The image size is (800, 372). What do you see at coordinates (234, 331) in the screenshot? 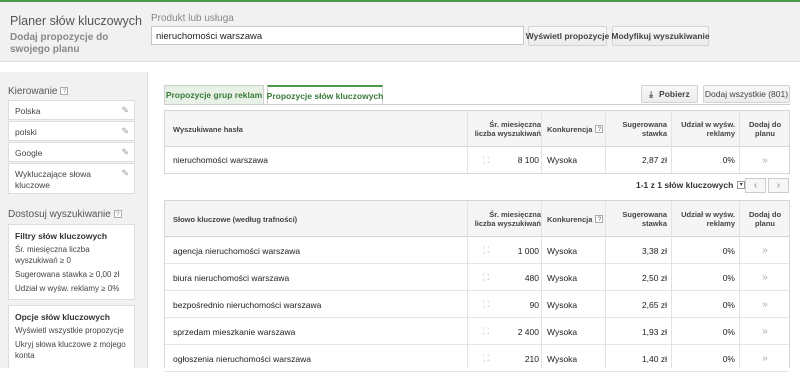
I see `keyword-cell: sprzedam mieszkanie warszawa` at bounding box center [234, 331].